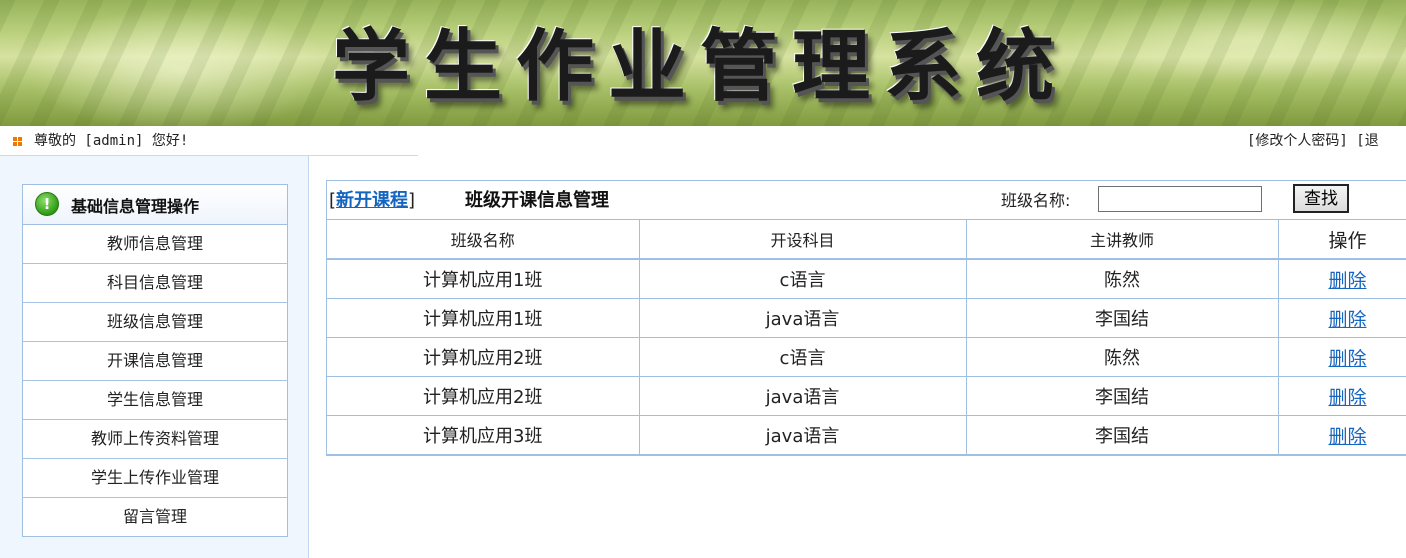 This screenshot has height=558, width=1406. I want to click on table-row: 计算机应用3班 java语言 李国结 删除, so click(866, 435).